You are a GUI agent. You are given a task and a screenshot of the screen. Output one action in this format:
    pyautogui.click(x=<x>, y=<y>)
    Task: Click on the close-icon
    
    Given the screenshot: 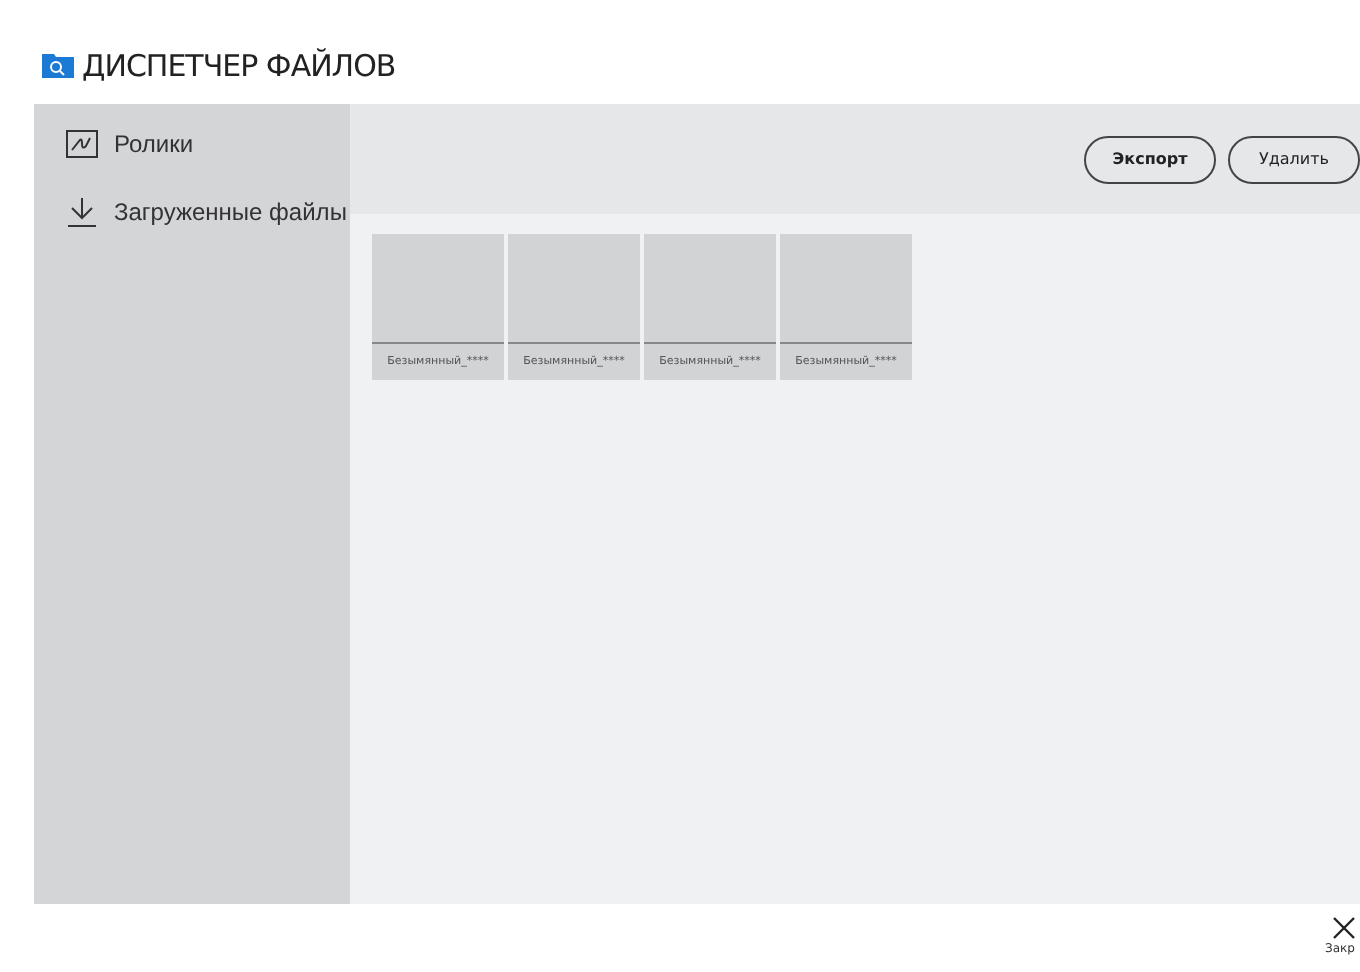 What is the action you would take?
    pyautogui.click(x=1344, y=928)
    